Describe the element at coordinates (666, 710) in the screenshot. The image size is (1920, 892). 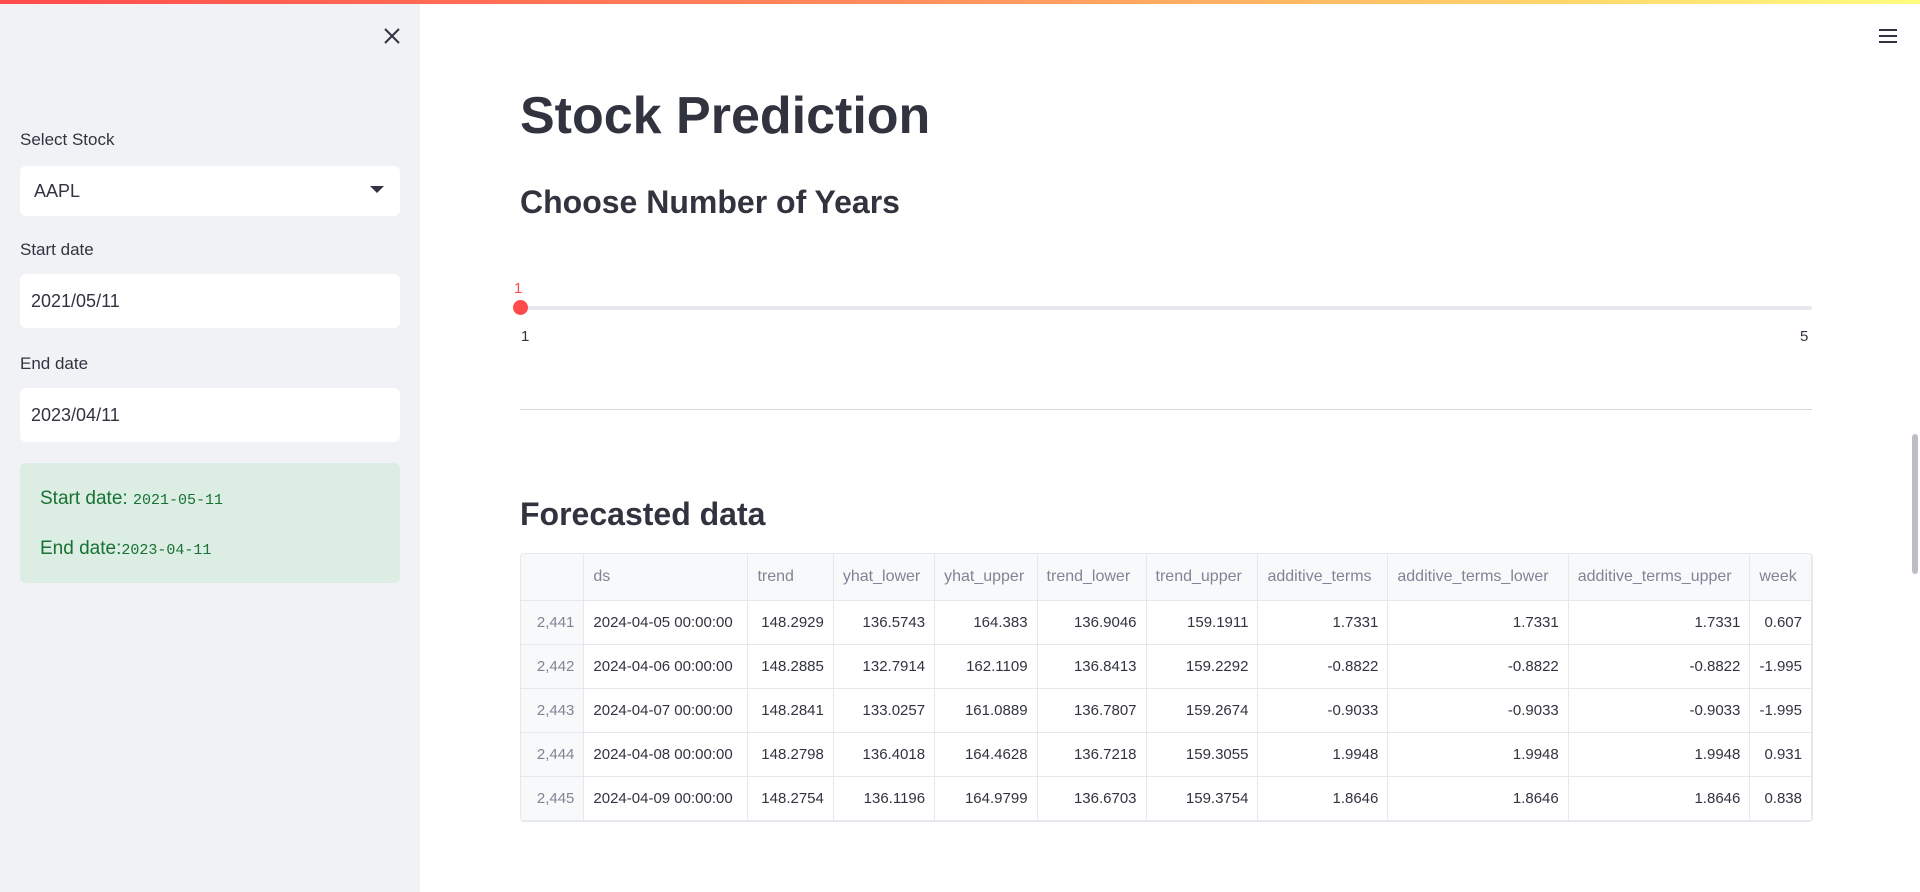
I see `table-cell-ds: 2024-04-07 00:00:00` at that location.